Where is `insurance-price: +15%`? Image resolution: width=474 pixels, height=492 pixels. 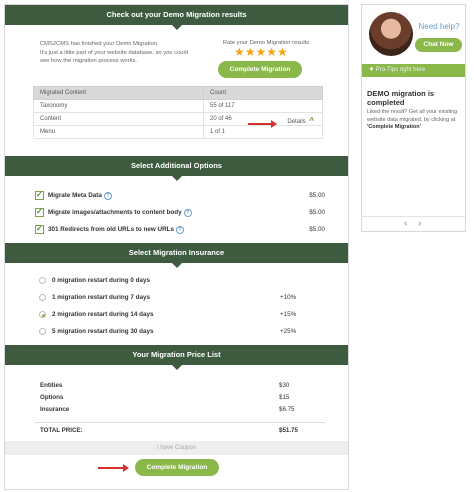
insurance-price: +15% is located at coordinates (288, 314).